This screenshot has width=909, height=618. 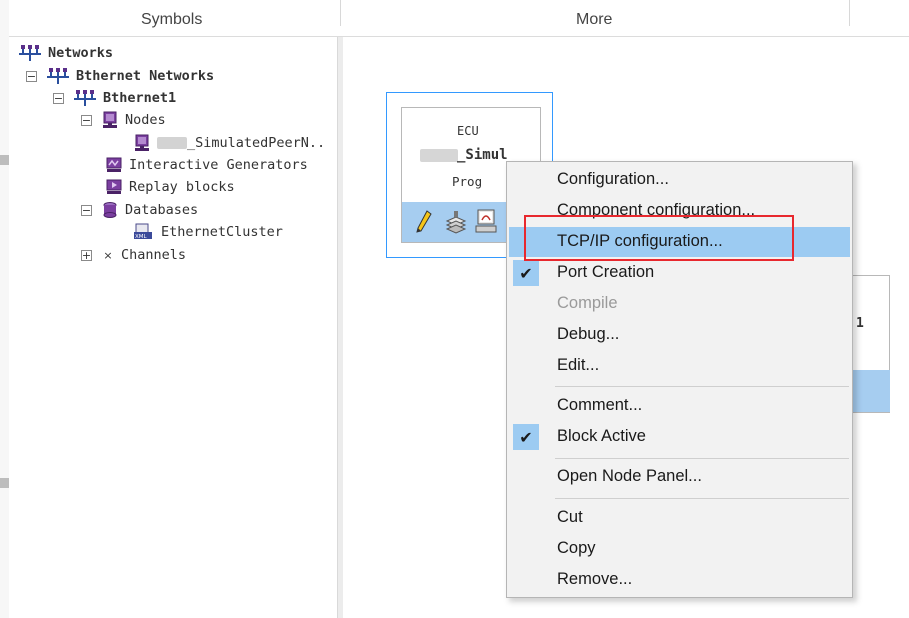 What do you see at coordinates (140, 98) in the screenshot?
I see `tree-label: Bthernet1` at bounding box center [140, 98].